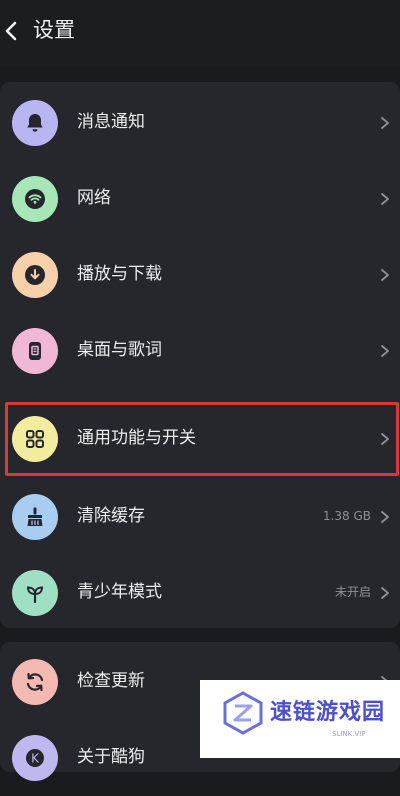  Describe the element at coordinates (12, 31) in the screenshot. I see `chevron-left-icon` at that location.